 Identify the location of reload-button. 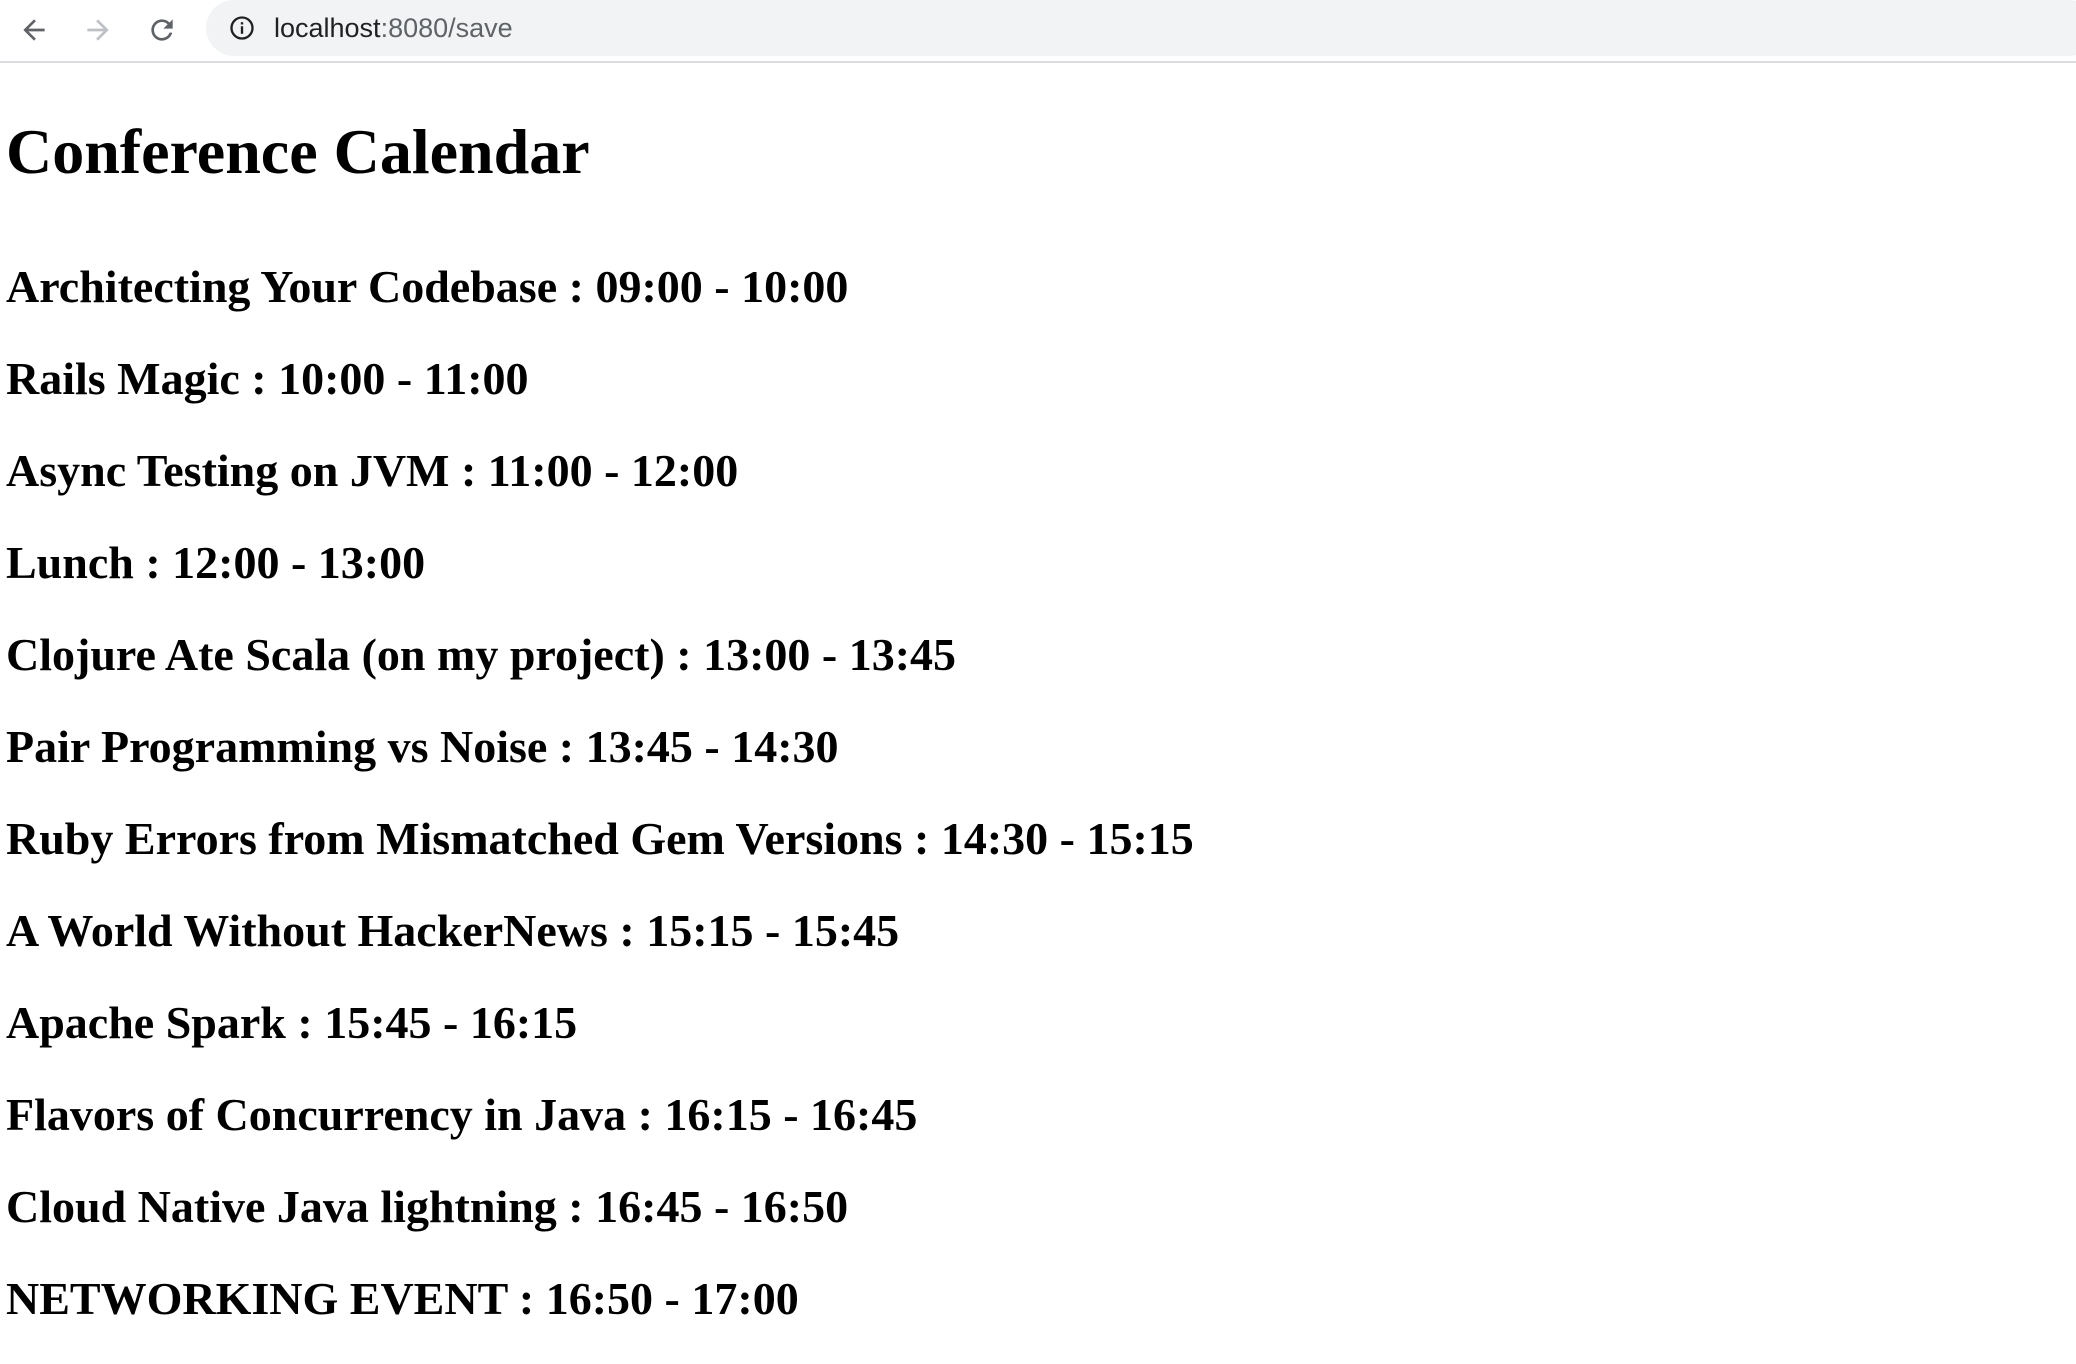
(162, 30).